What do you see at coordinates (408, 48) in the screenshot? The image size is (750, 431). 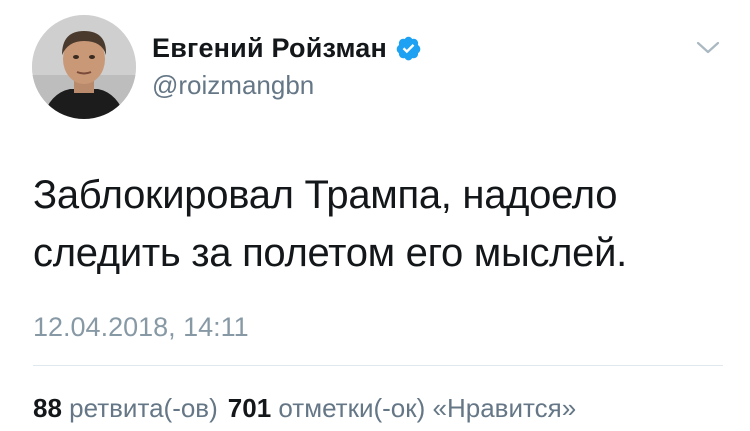 I see `verified-badge-icon` at bounding box center [408, 48].